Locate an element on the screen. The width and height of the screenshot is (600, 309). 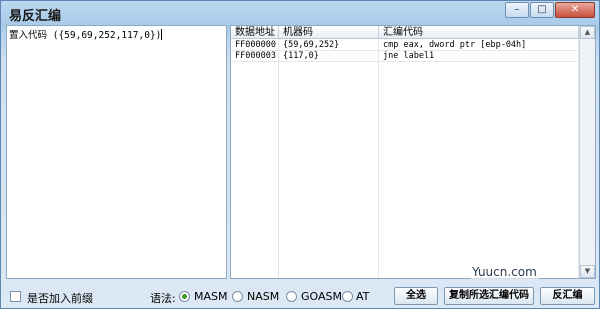
cell-address: FF000000 is located at coordinates (255, 45).